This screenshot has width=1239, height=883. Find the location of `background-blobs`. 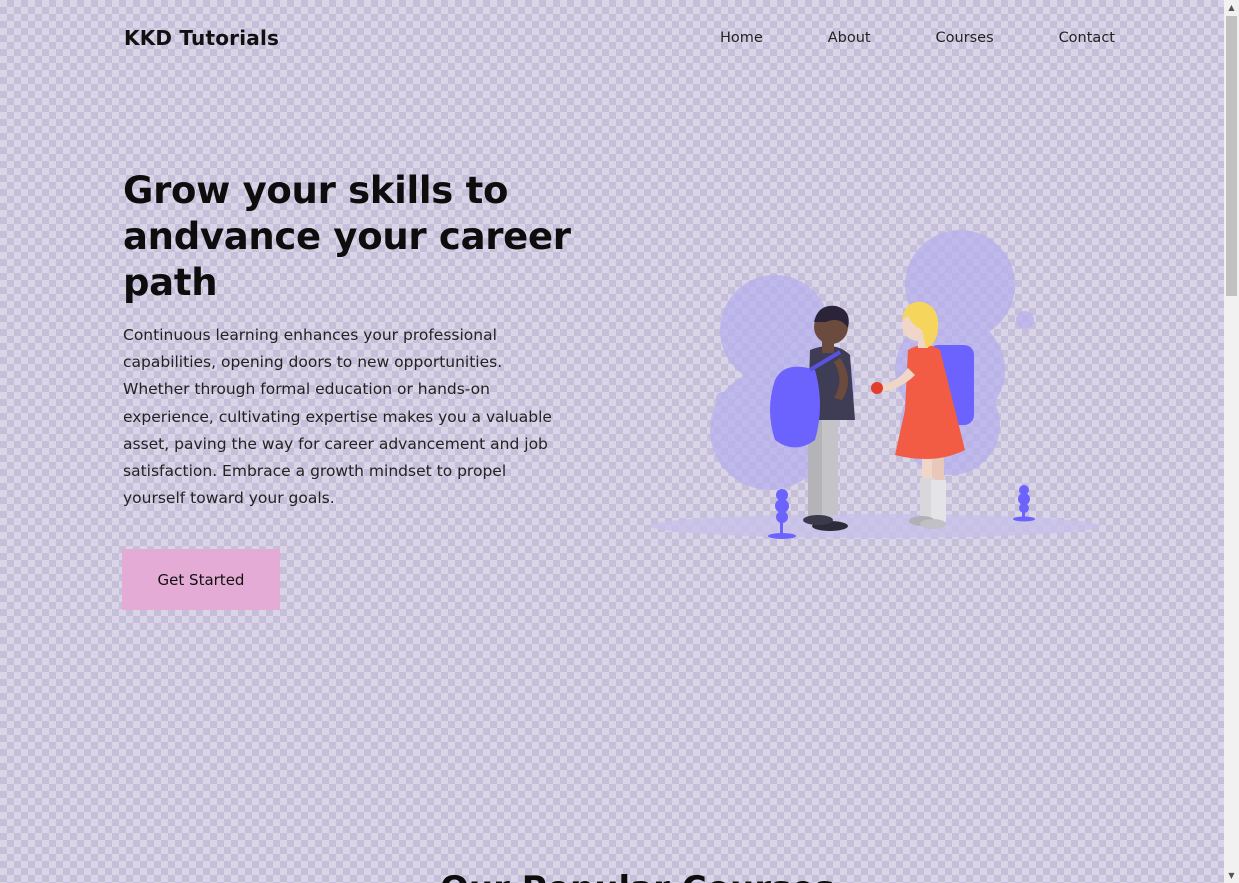

background-blobs is located at coordinates (872, 360).